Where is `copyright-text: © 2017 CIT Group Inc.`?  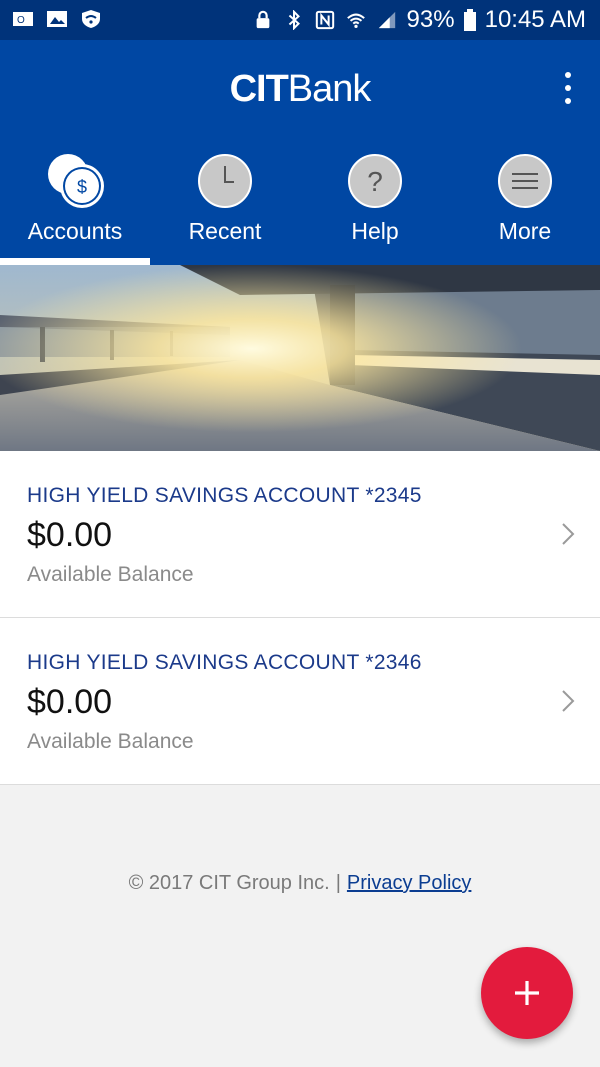
copyright-text: © 2017 CIT Group Inc. is located at coordinates (229, 883).